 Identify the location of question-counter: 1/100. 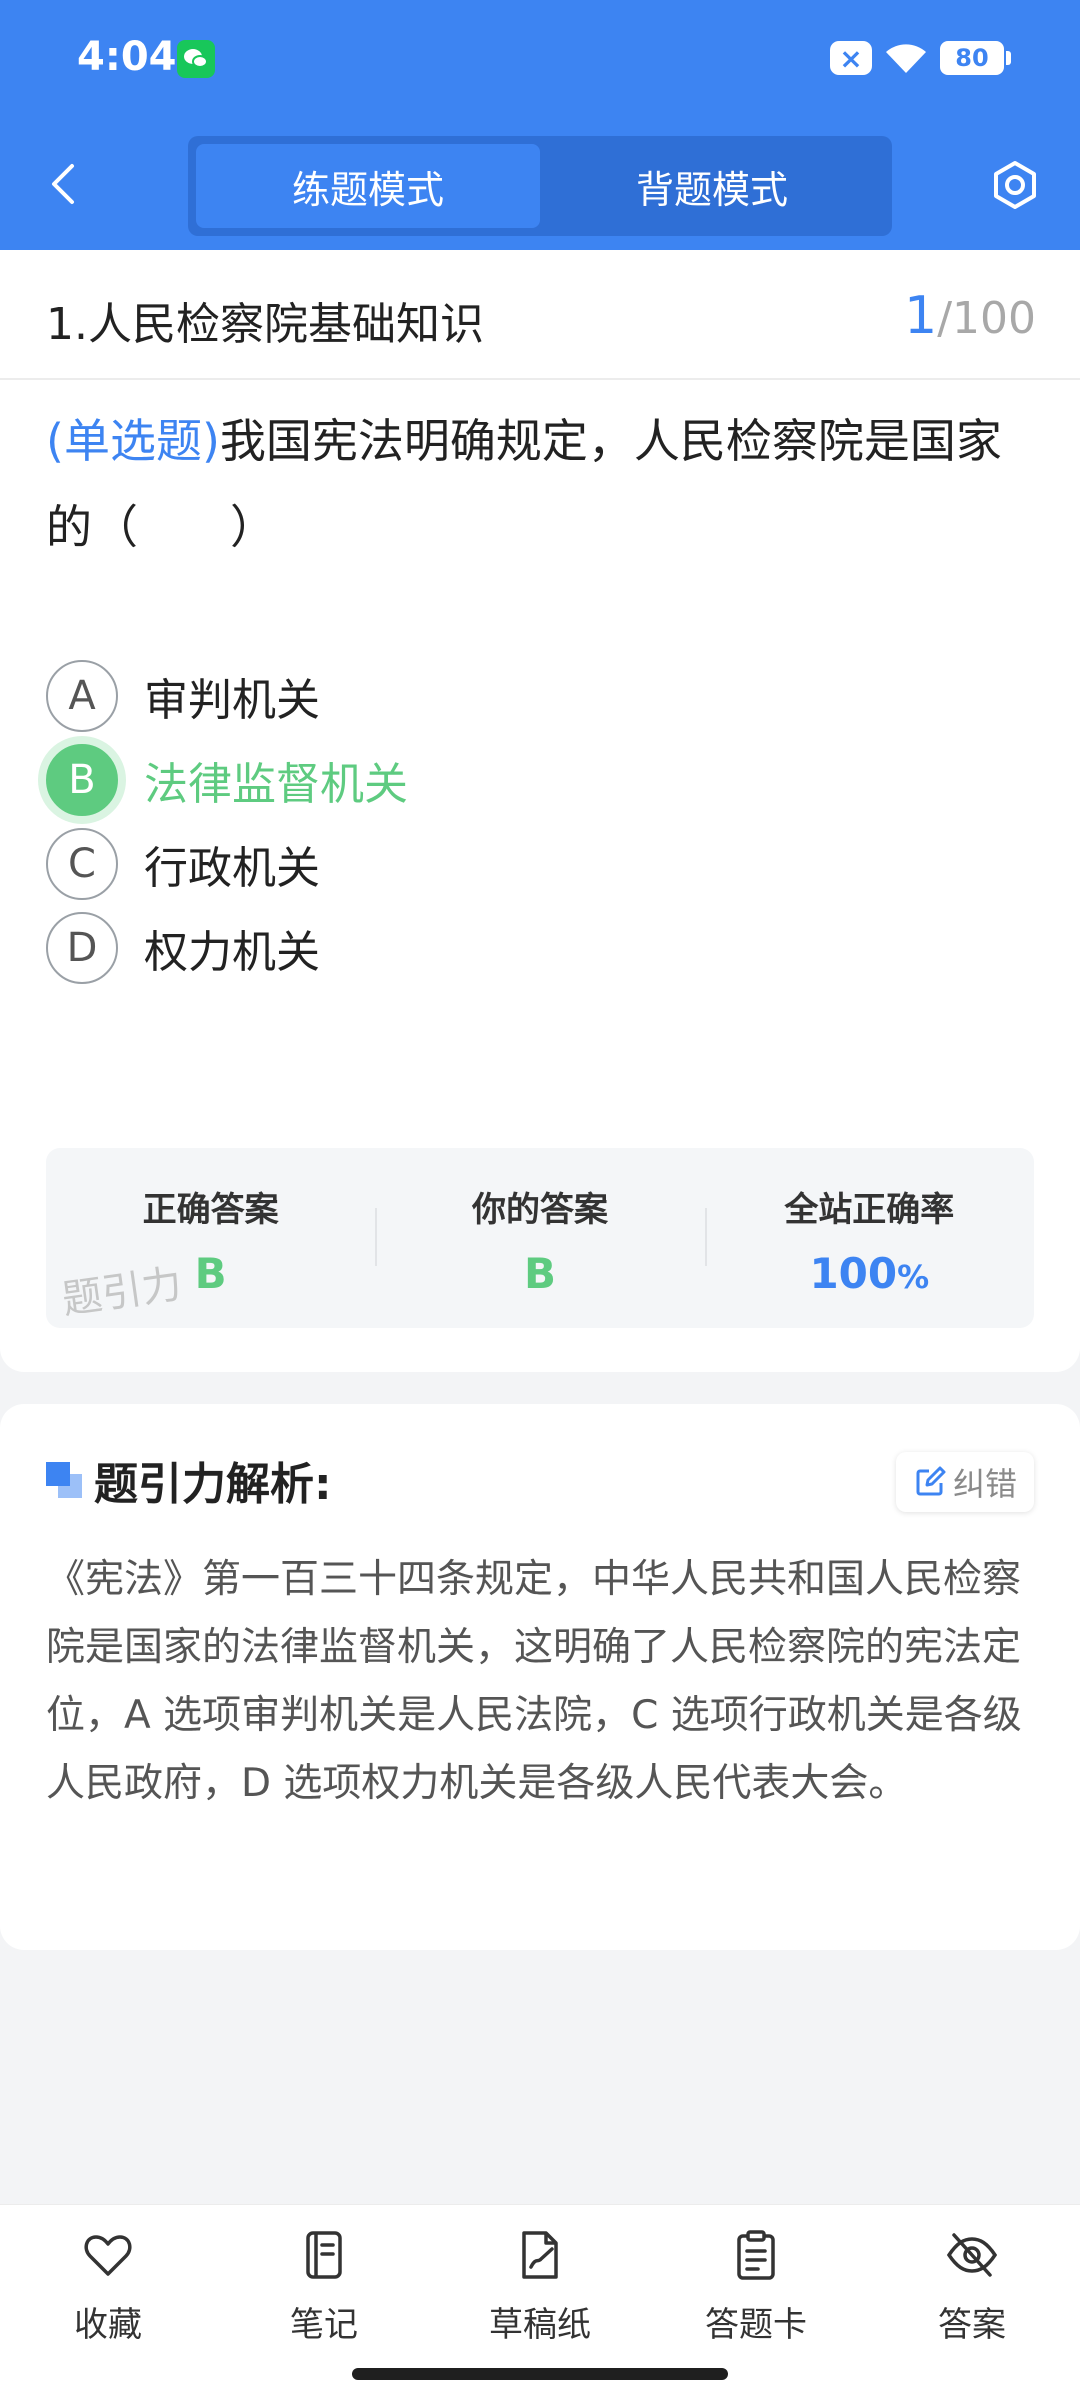
(970, 316).